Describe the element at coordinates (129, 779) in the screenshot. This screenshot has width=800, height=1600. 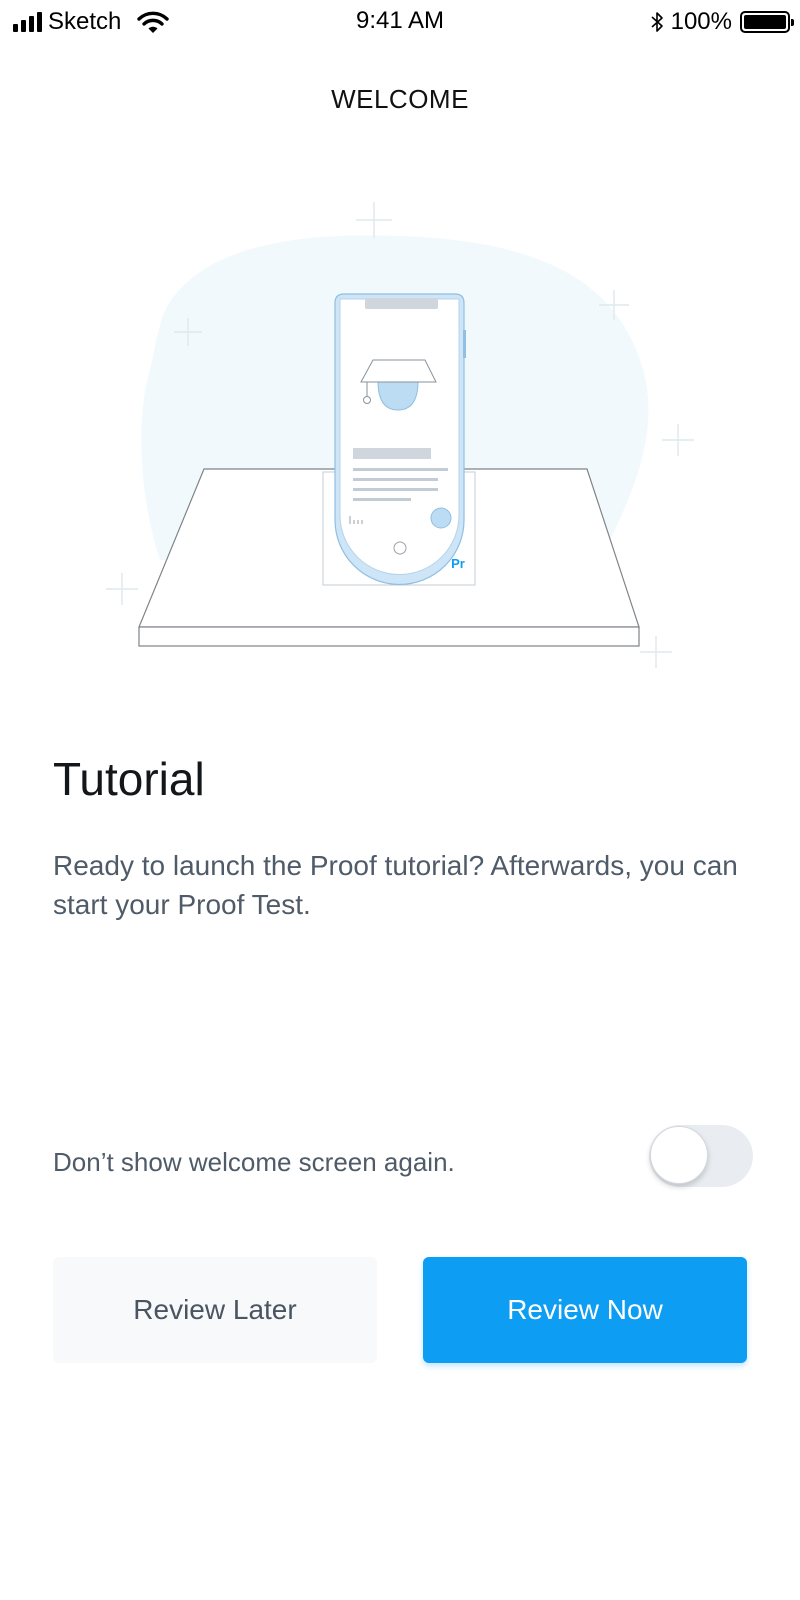
I see `section-title: Tutorial` at that location.